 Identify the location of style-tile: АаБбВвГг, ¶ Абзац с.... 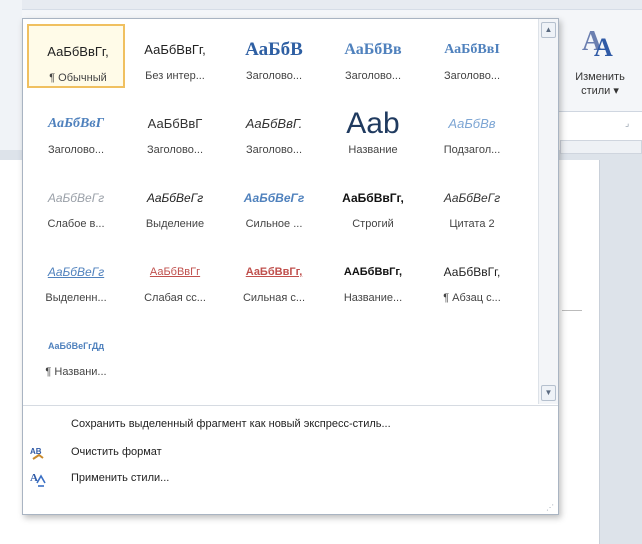
(472, 278).